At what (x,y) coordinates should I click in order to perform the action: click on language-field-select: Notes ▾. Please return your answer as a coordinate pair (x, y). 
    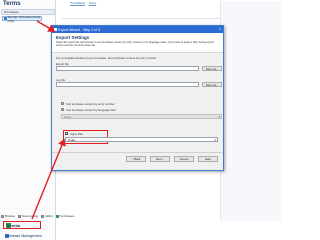
    Looking at the image, I should click on (141, 116).